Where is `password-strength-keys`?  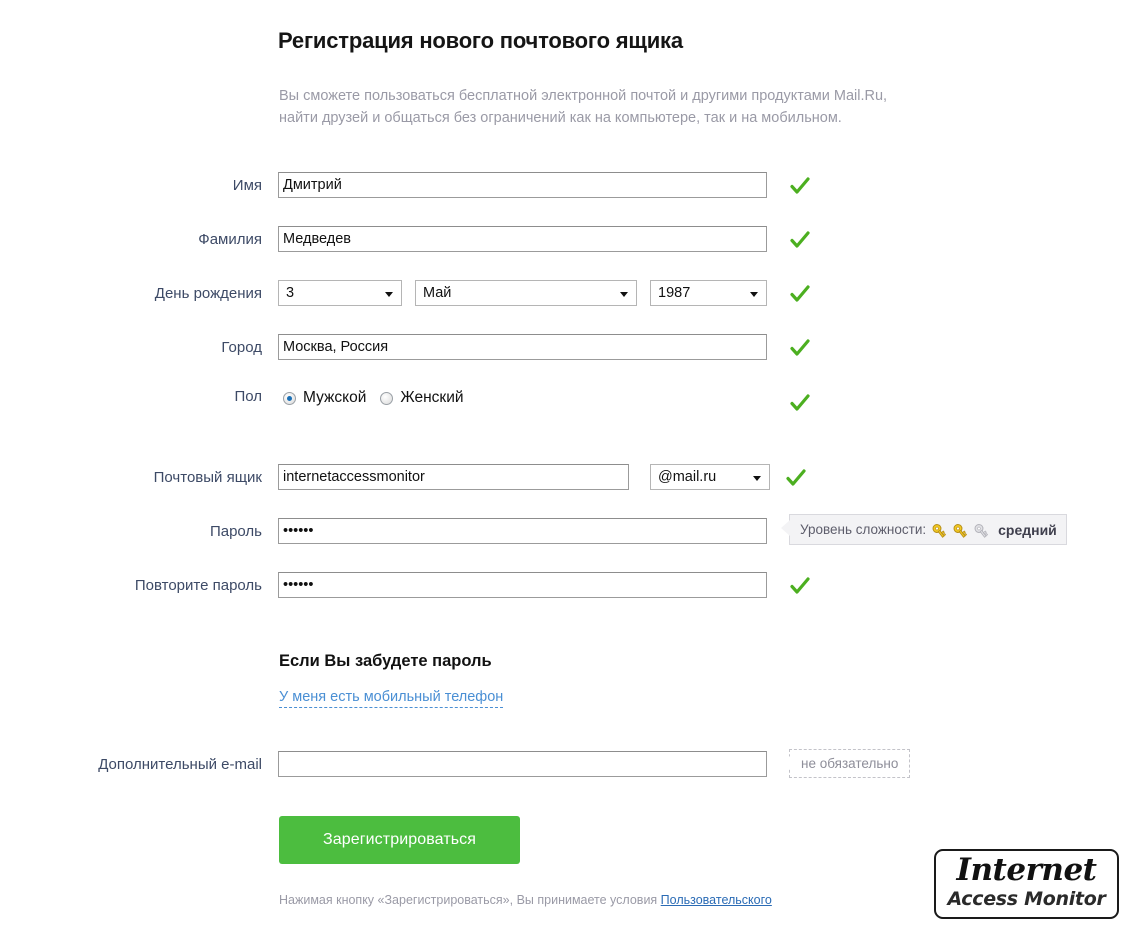
password-strength-keys is located at coordinates (962, 530).